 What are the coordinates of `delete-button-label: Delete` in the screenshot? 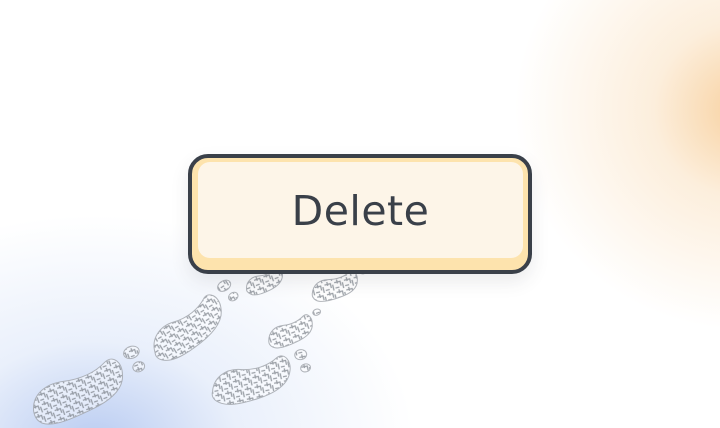 It's located at (360, 211).